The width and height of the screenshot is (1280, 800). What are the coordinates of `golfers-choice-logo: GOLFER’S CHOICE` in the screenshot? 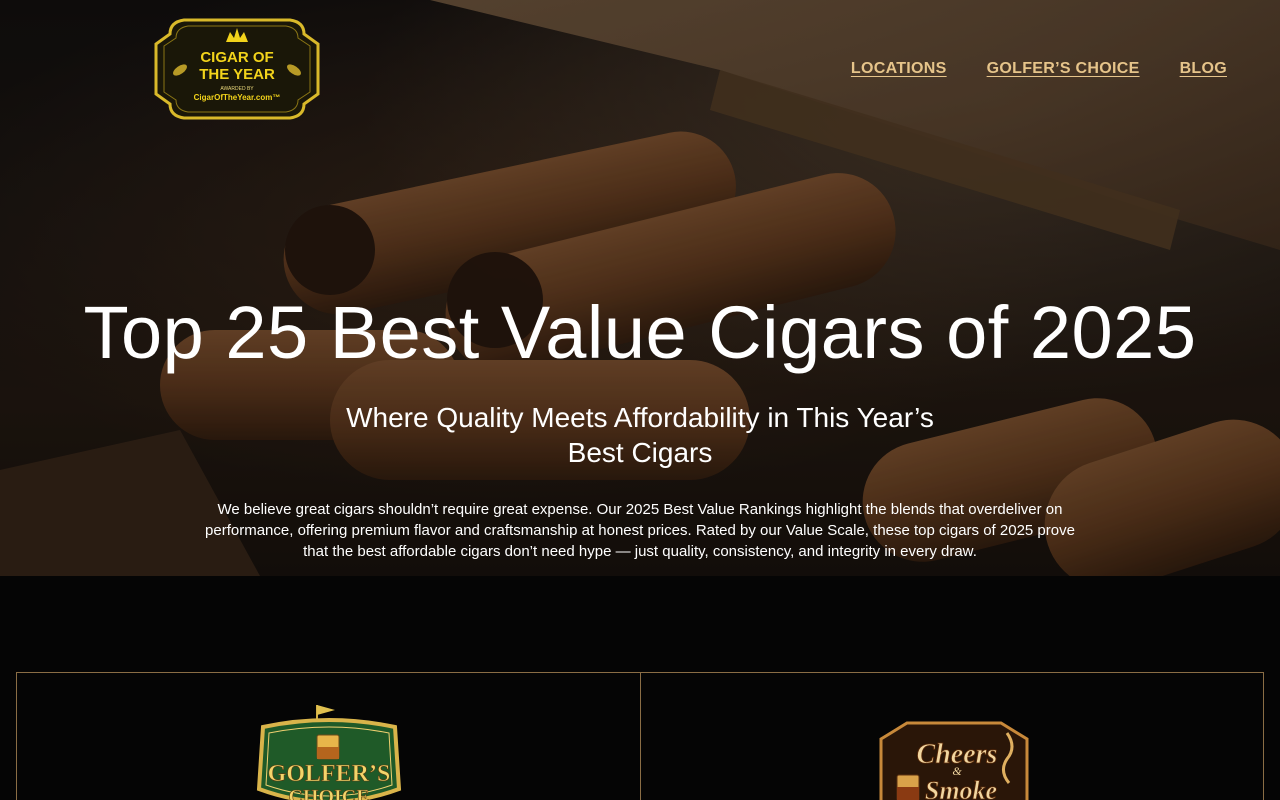 It's located at (329, 752).